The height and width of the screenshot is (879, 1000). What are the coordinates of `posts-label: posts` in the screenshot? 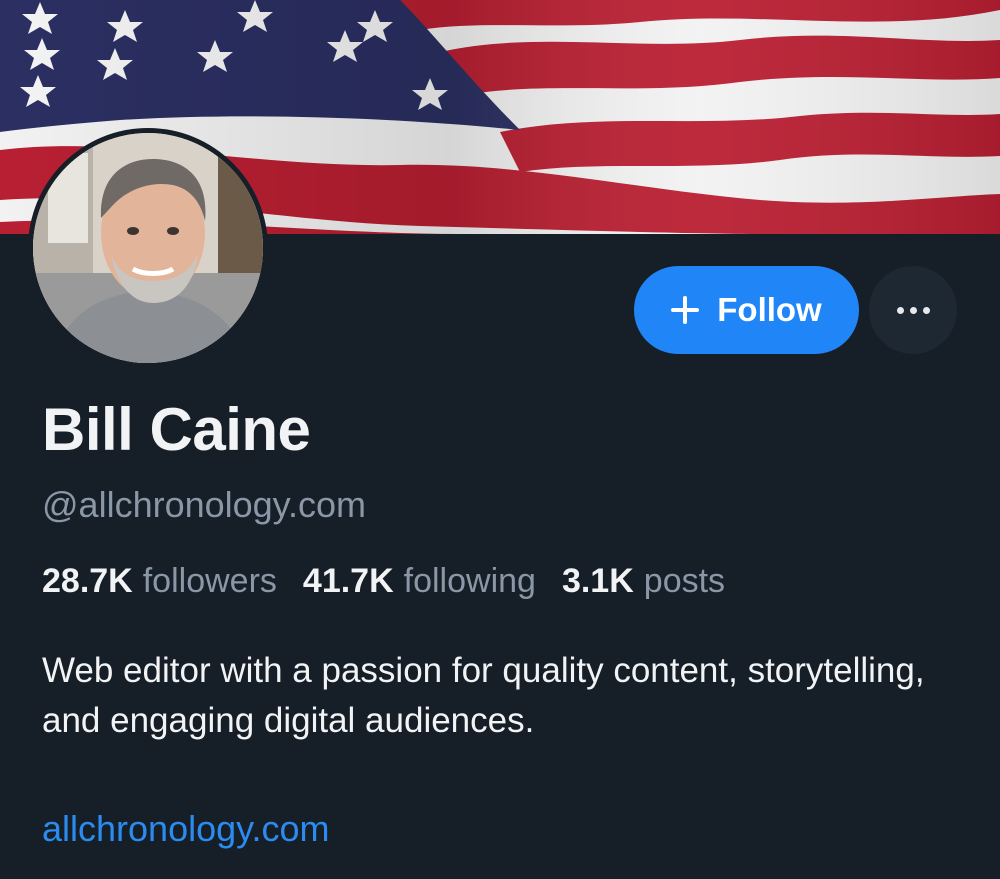 It's located at (684, 581).